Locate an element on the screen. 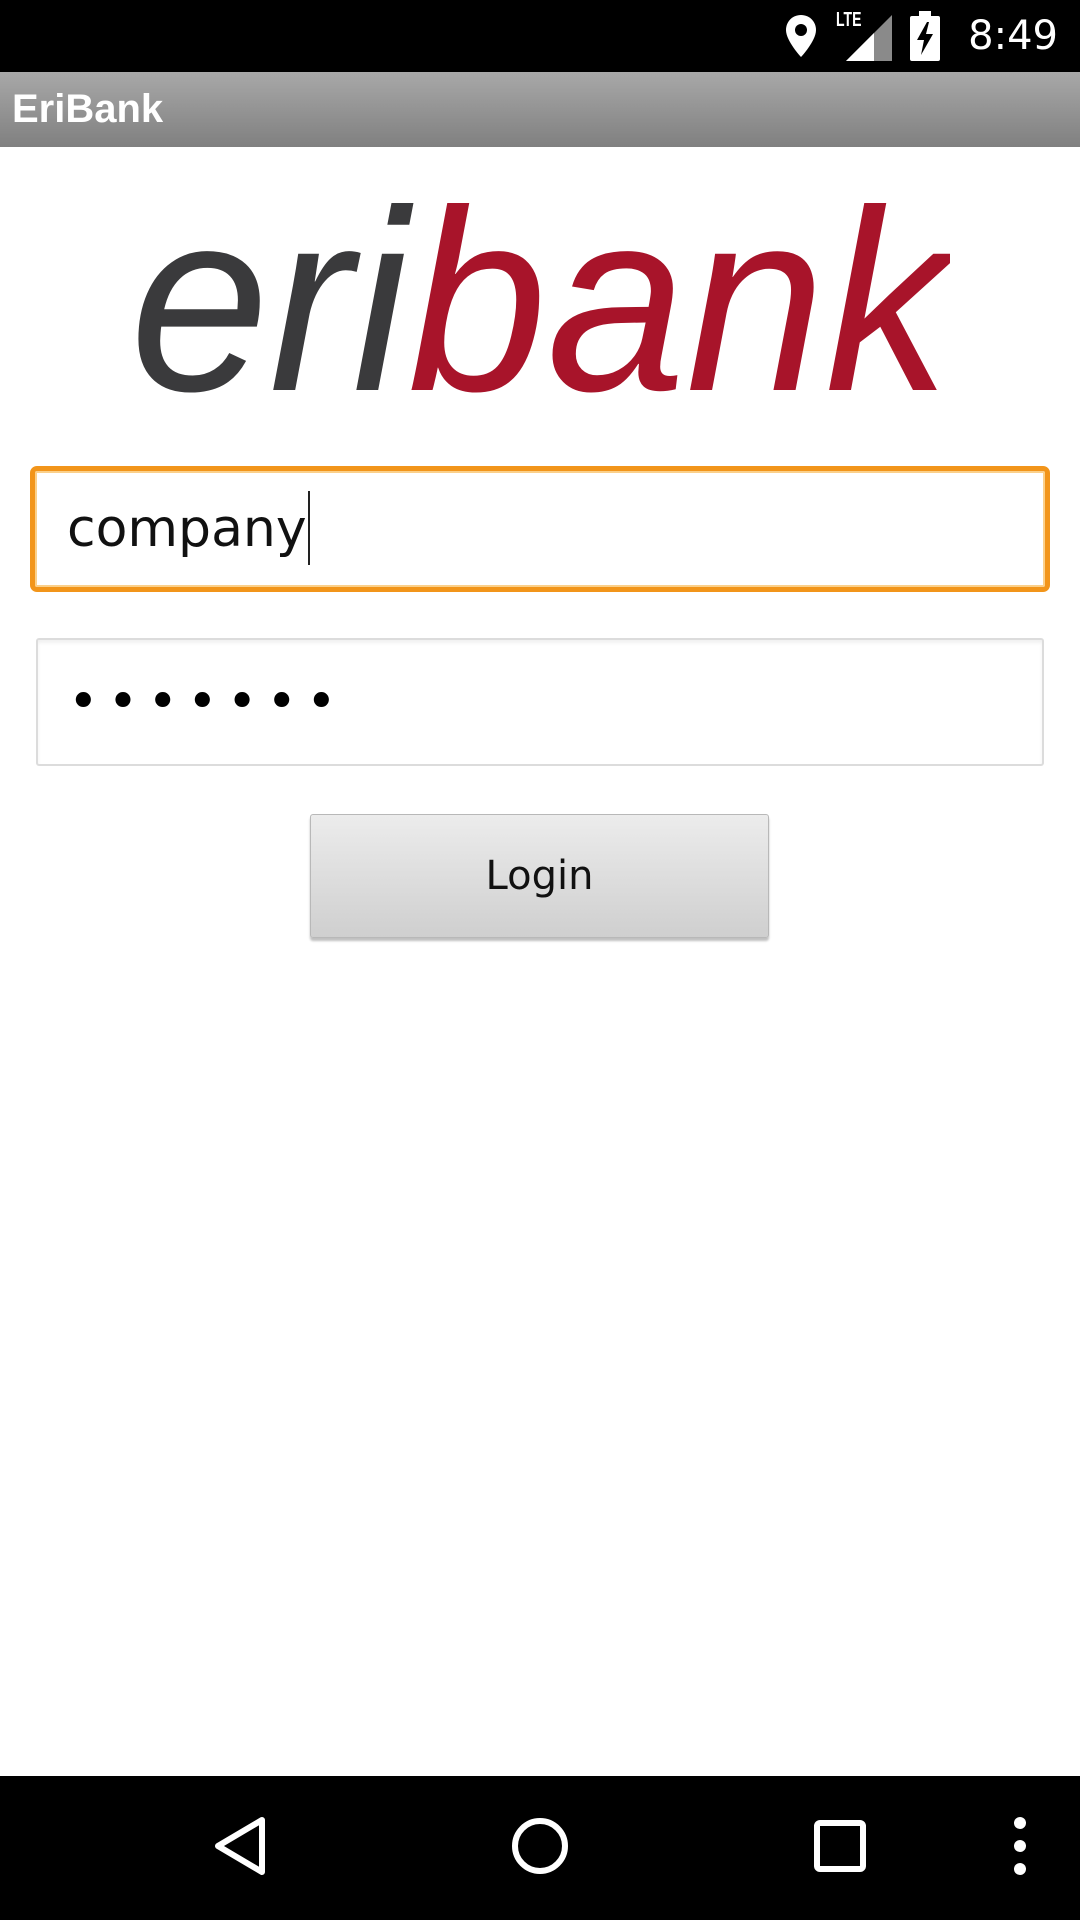  recents-button is located at coordinates (840, 1848).